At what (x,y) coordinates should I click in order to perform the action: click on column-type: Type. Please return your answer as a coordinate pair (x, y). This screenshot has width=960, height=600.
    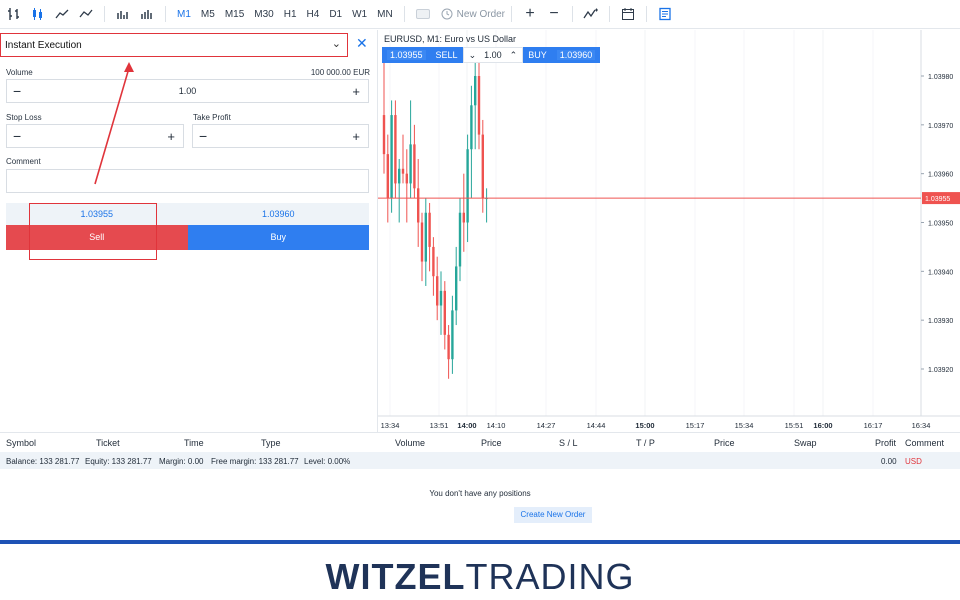
    Looking at the image, I should click on (271, 443).